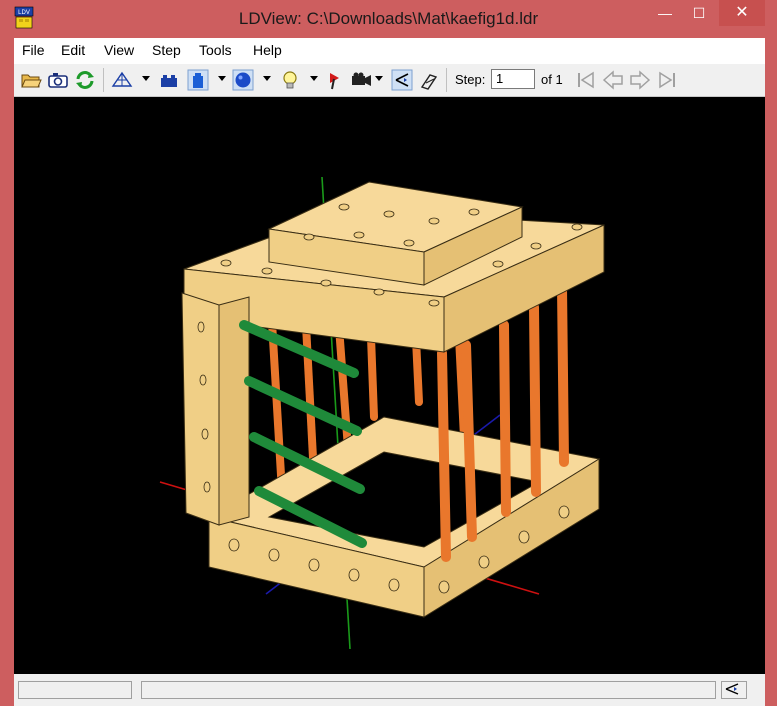  Describe the element at coordinates (166, 50) in the screenshot. I see `menu-step: Step` at that location.